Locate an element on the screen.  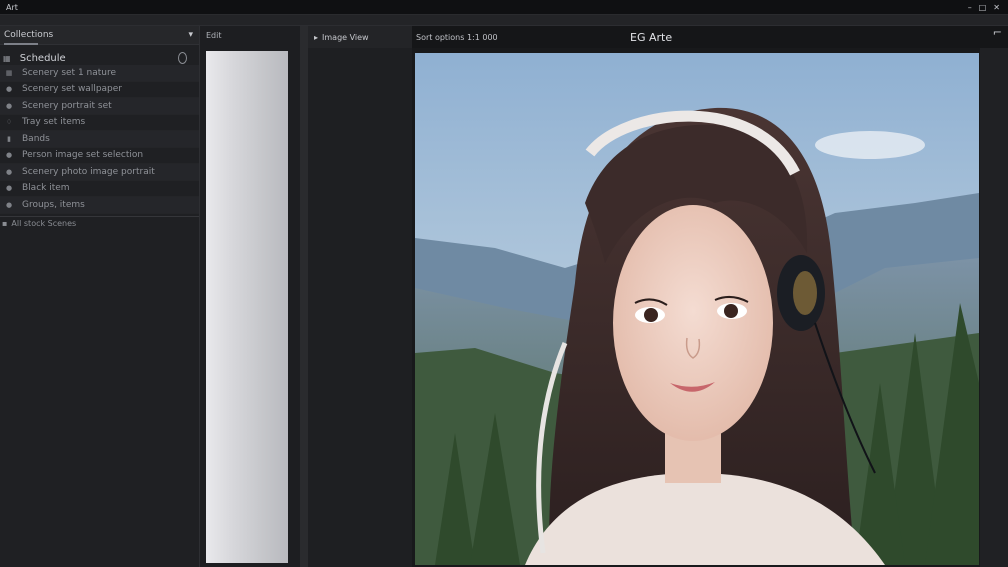
title-bar: Art – □ ✕ is located at coordinates (504, 7).